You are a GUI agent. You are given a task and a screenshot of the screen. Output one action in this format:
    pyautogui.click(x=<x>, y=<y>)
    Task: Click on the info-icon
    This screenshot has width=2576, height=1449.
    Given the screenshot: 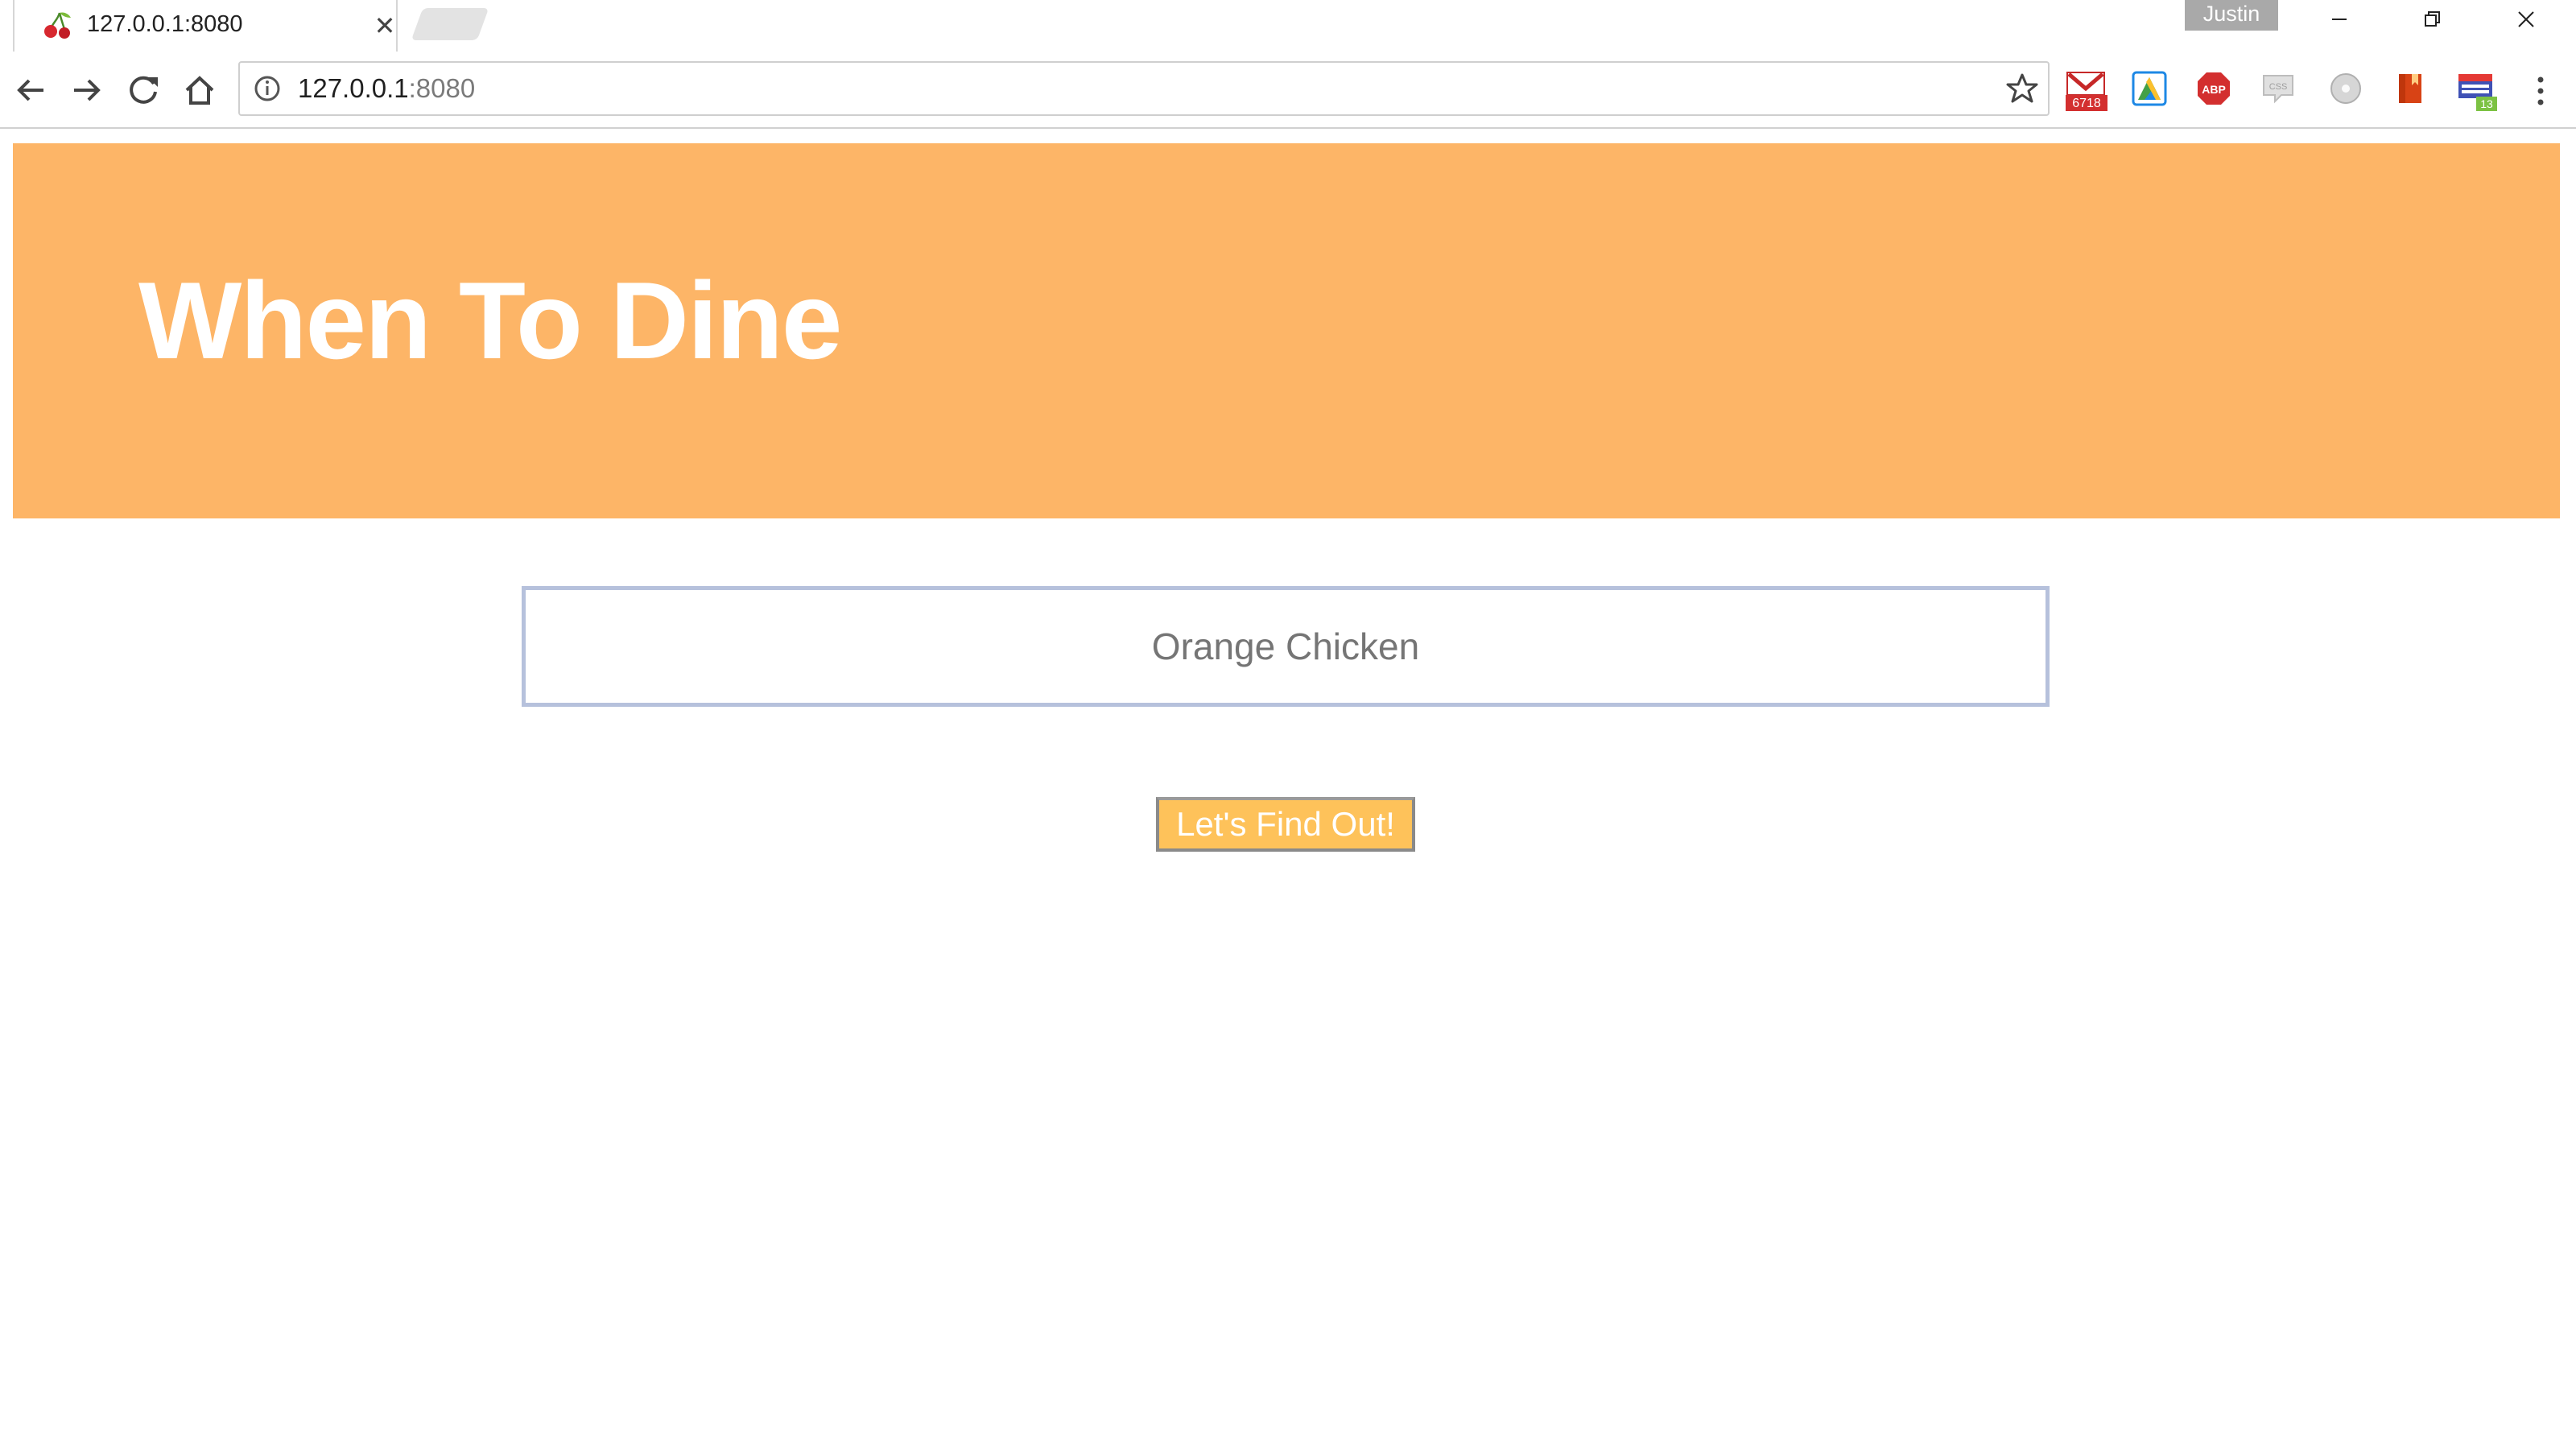 What is the action you would take?
    pyautogui.click(x=267, y=88)
    